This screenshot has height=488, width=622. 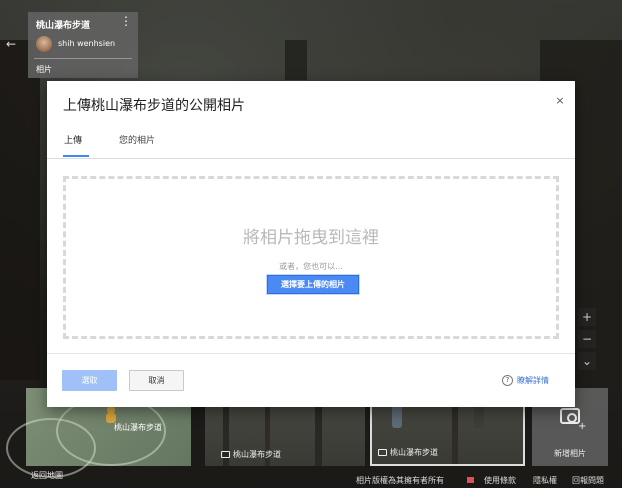 I want to click on terms-link: 使用條款, so click(x=500, y=480).